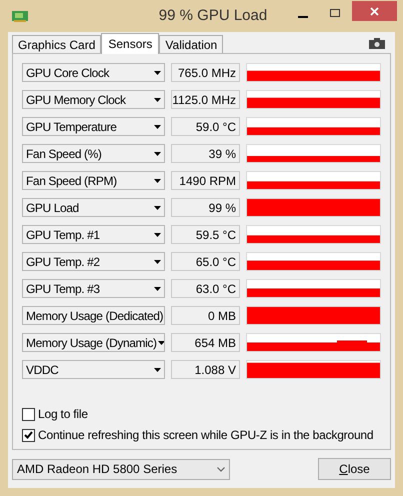 The height and width of the screenshot is (496, 403). Describe the element at coordinates (205, 342) in the screenshot. I see `sensor-value: 654 MB` at that location.